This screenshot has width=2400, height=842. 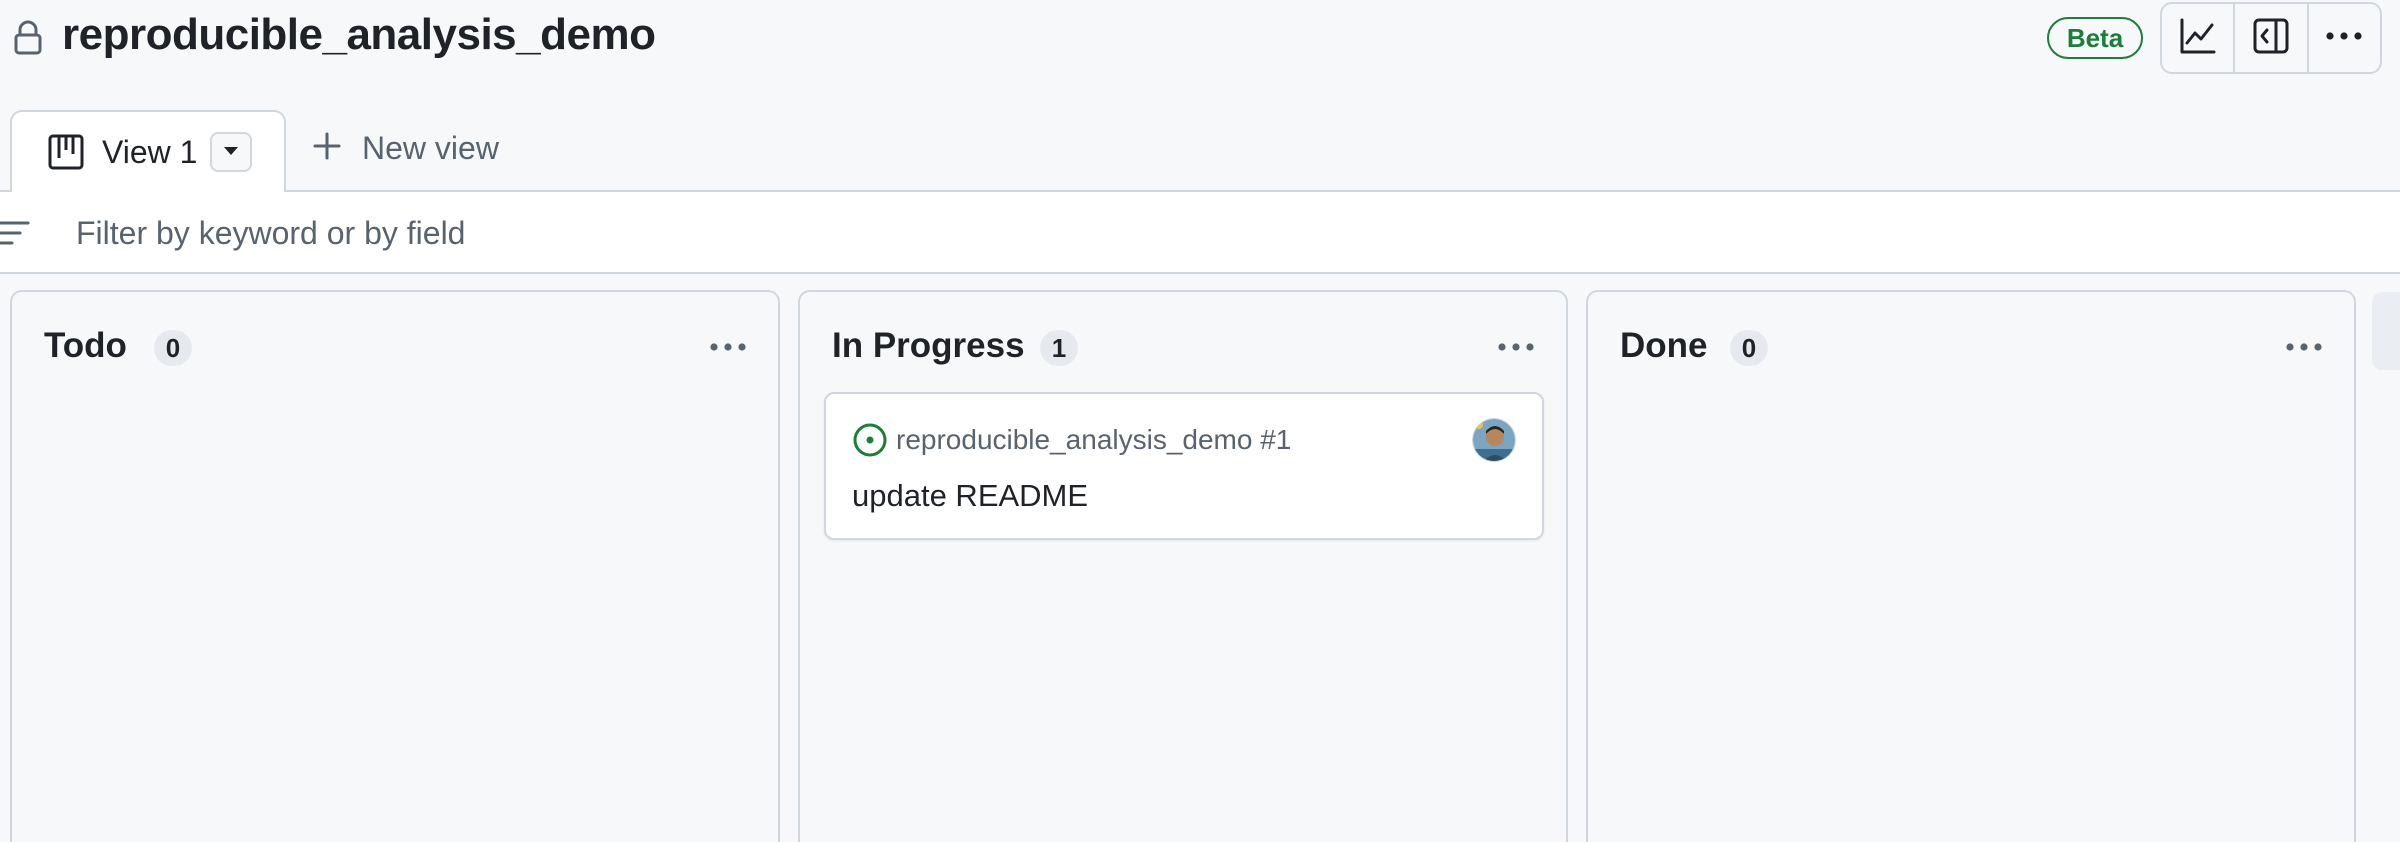 What do you see at coordinates (15, 235) in the screenshot?
I see `filter-icon` at bounding box center [15, 235].